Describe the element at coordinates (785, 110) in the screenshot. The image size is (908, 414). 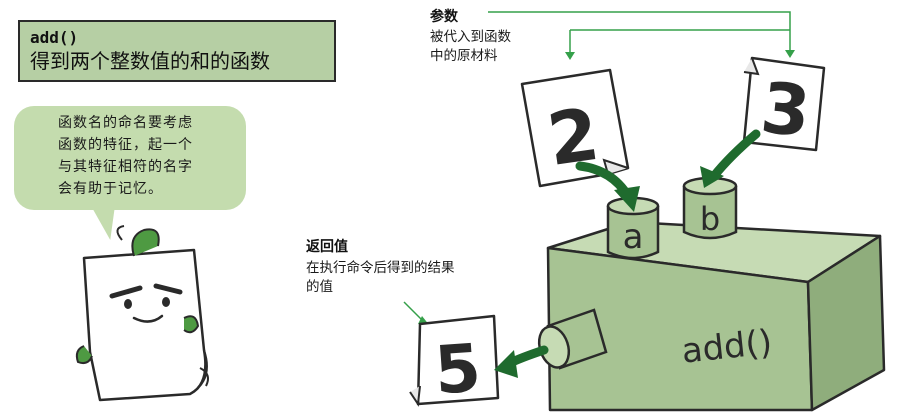
I see `card-3-value: 3` at that location.